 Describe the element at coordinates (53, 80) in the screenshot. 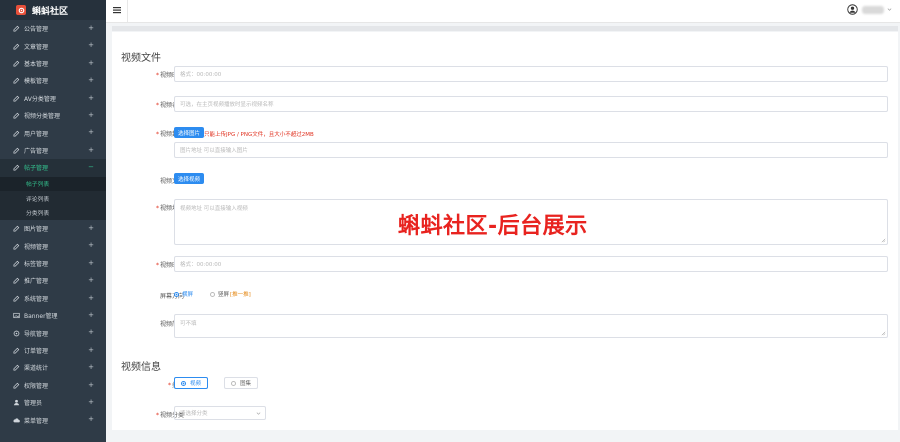

I see `sidebar-item: 模板管理 +` at that location.